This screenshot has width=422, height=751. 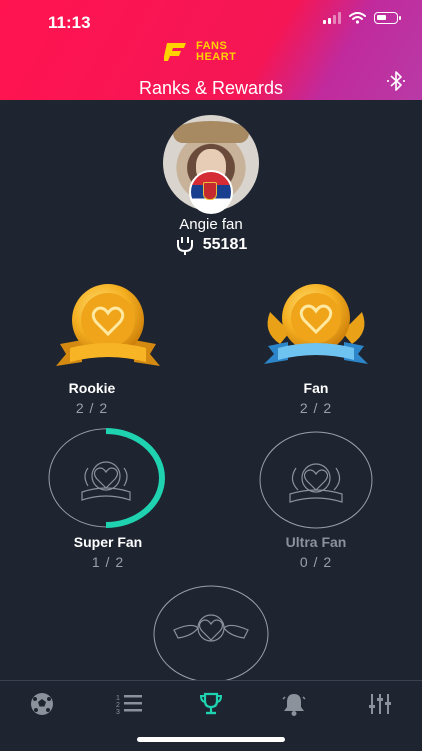 What do you see at coordinates (216, 57) in the screenshot?
I see `logo-line2: HEART` at bounding box center [216, 57].